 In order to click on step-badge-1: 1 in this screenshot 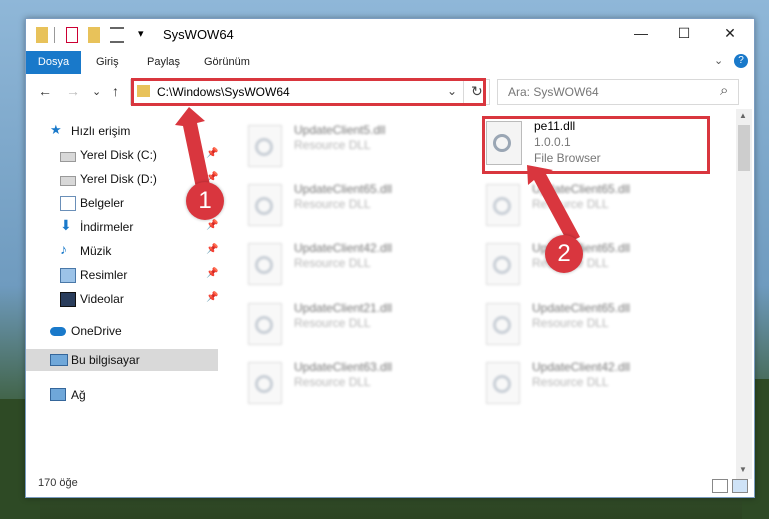, I will do `click(205, 201)`.